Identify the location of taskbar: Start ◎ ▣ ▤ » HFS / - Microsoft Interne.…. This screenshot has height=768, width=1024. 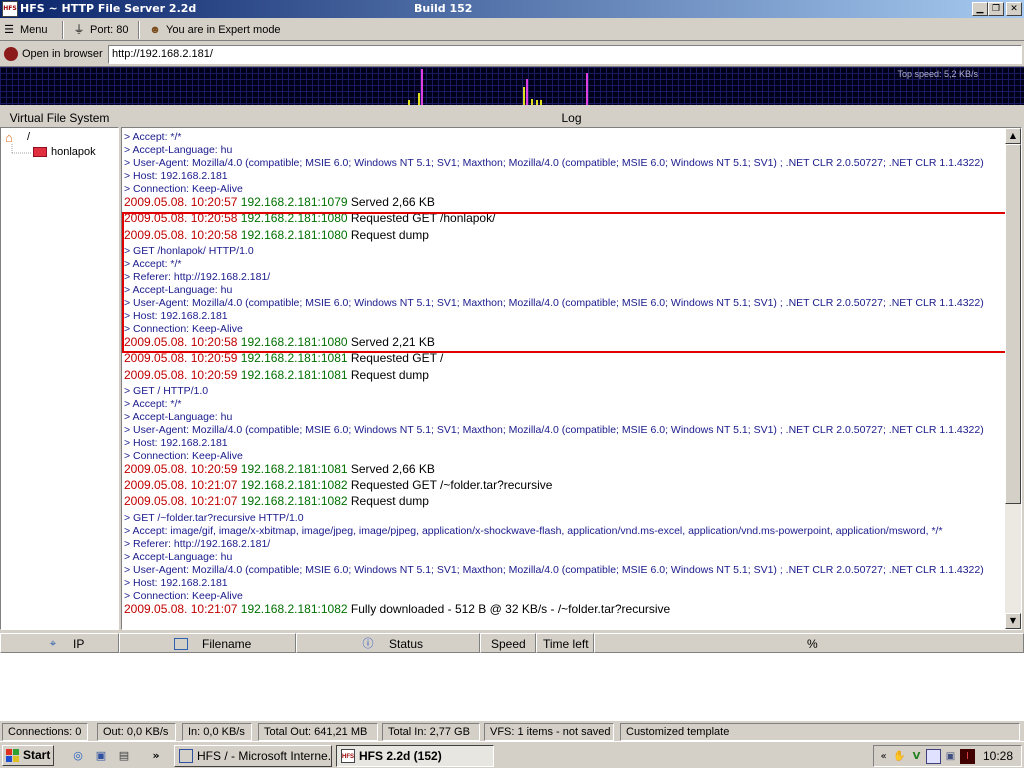
(512, 754).